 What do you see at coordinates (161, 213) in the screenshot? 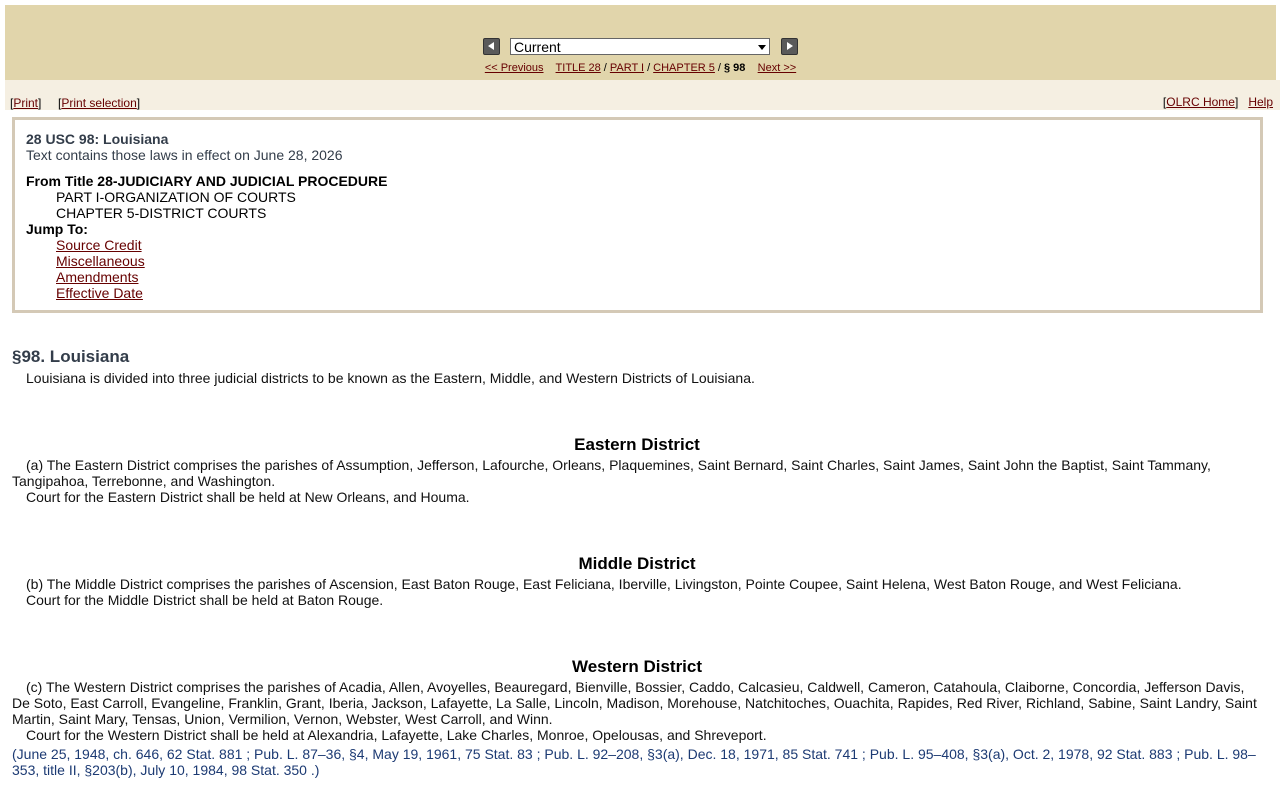
I see `chapter-heading: CHAPTER 5-DISTRICT COURTS` at bounding box center [161, 213].